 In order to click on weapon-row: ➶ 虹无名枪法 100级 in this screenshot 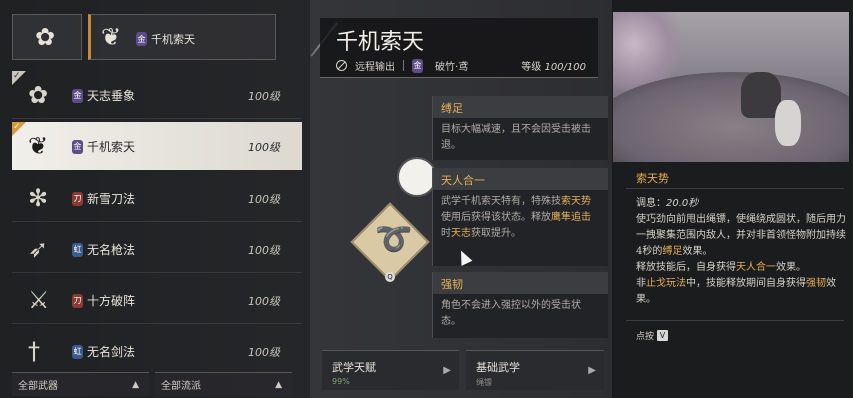, I will do `click(157, 249)`.